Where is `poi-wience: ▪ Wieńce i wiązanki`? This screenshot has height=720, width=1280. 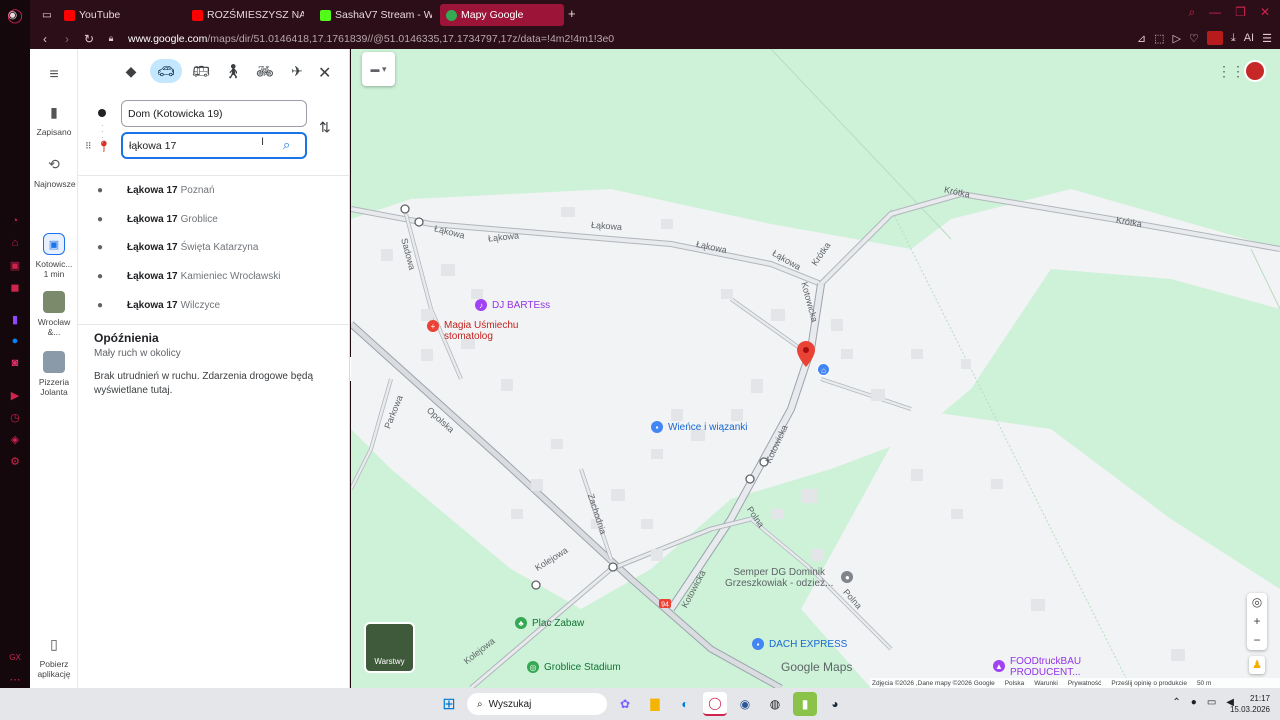
poi-wience: ▪ Wieńce i wiązanki is located at coordinates (699, 427).